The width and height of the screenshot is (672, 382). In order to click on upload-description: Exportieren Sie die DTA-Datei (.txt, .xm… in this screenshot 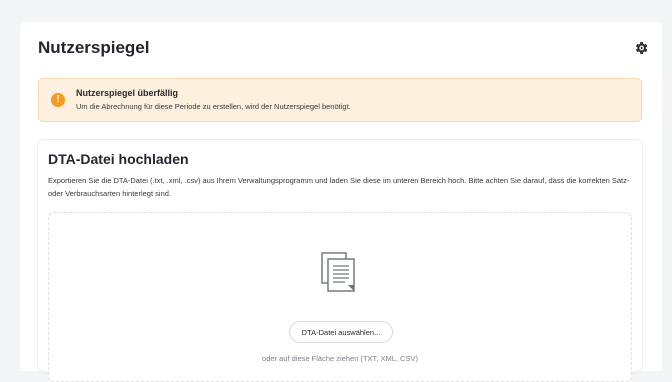, I will do `click(339, 187)`.